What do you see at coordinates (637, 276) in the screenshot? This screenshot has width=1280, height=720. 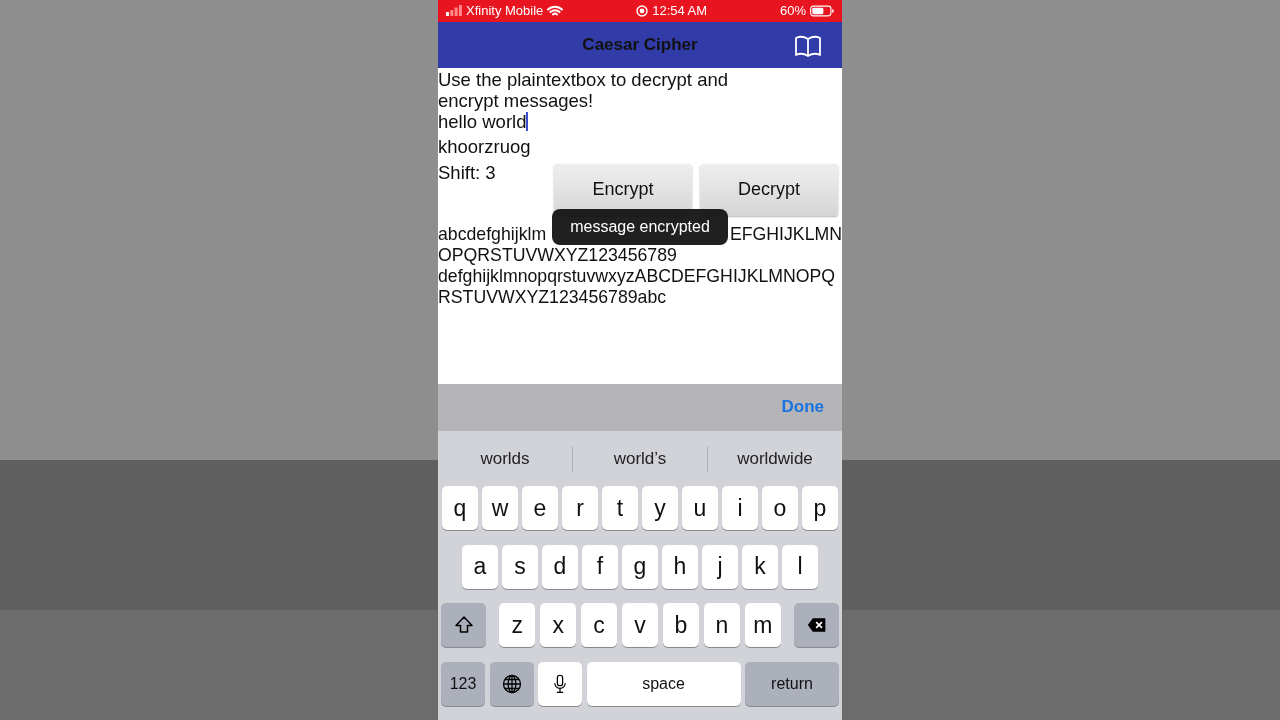 I see `alphabet-text: defghijklmnopqrstuvwxyzABCDEFGHIJKLMNOPQ` at bounding box center [637, 276].